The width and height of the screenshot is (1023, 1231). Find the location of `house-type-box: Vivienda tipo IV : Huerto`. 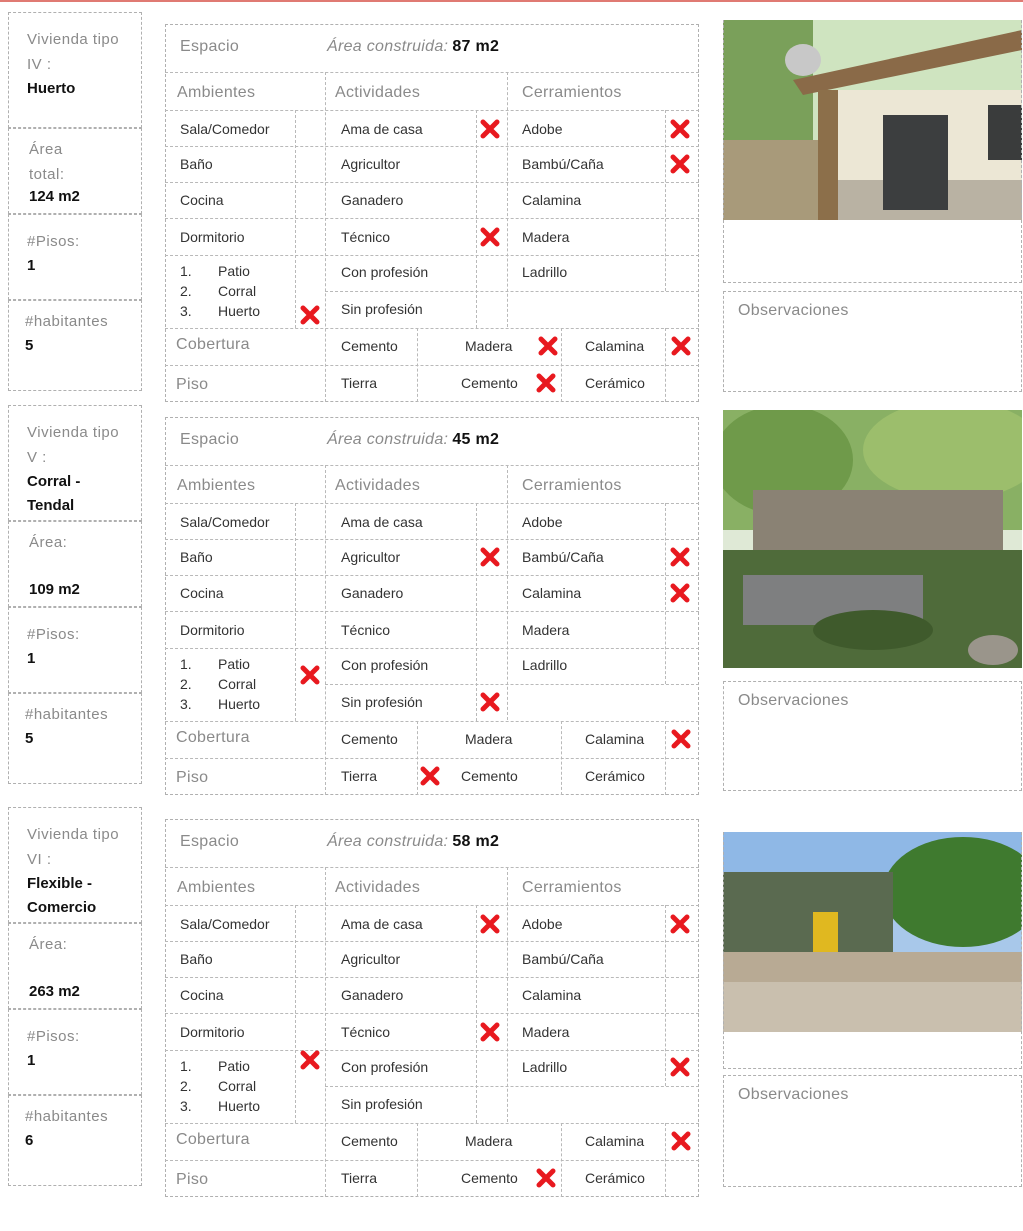

house-type-box: Vivienda tipo IV : Huerto is located at coordinates (75, 70).